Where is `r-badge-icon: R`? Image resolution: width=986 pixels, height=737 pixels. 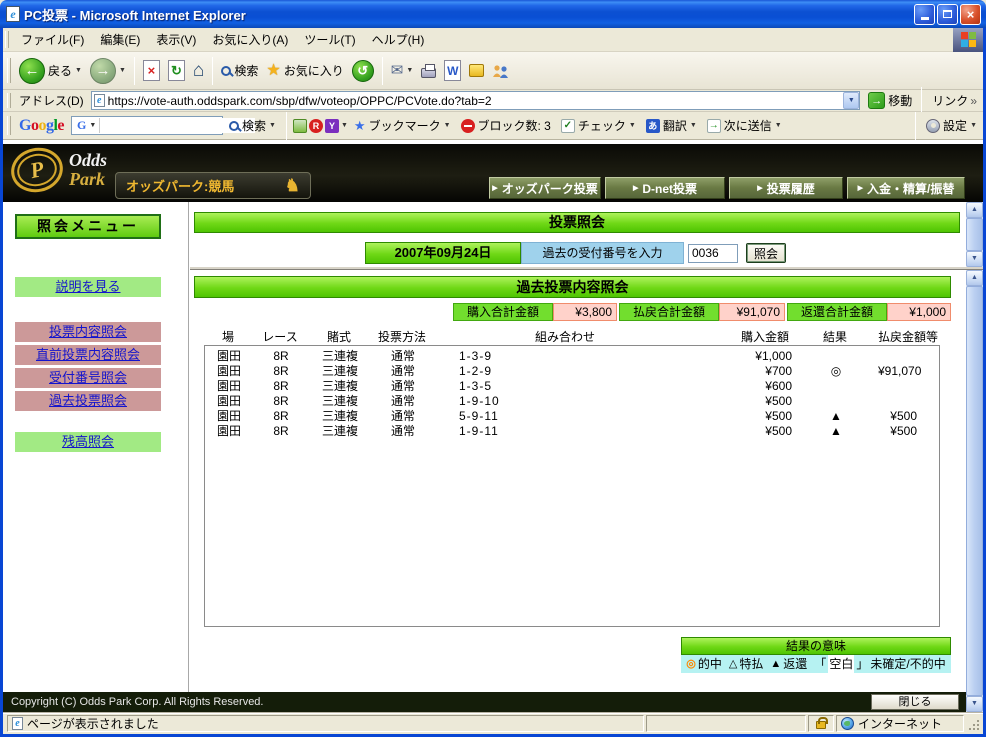 r-badge-icon: R is located at coordinates (315, 125).